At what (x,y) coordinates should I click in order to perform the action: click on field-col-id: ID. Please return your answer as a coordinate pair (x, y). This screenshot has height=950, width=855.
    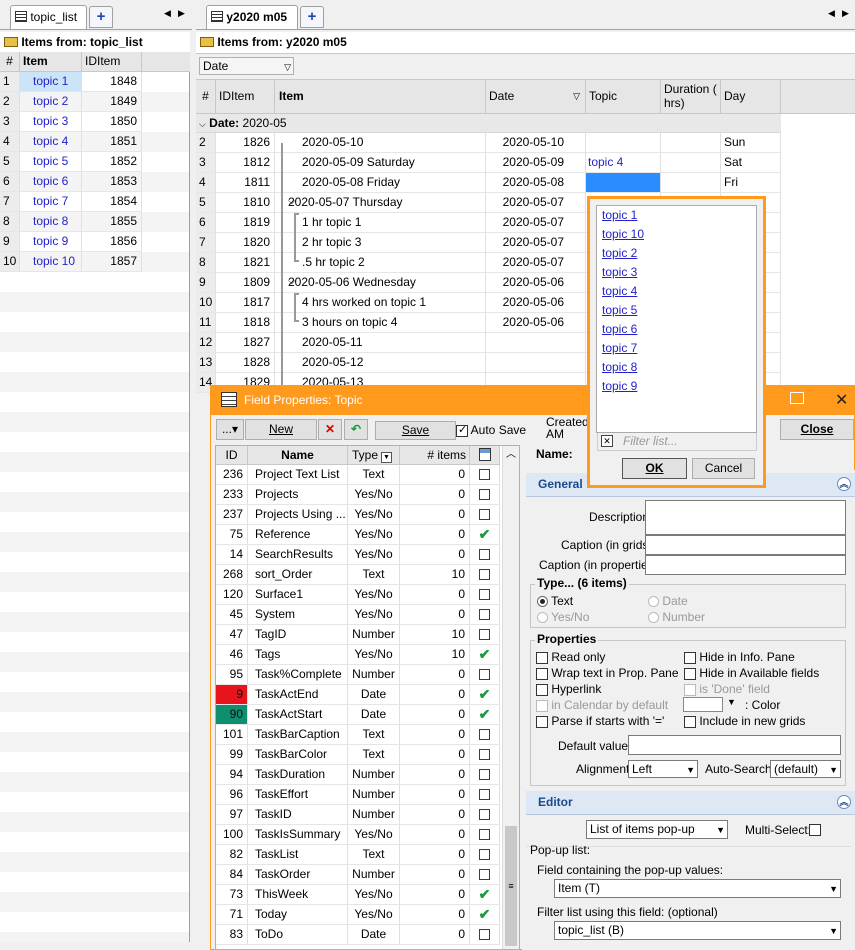
    Looking at the image, I should click on (232, 455).